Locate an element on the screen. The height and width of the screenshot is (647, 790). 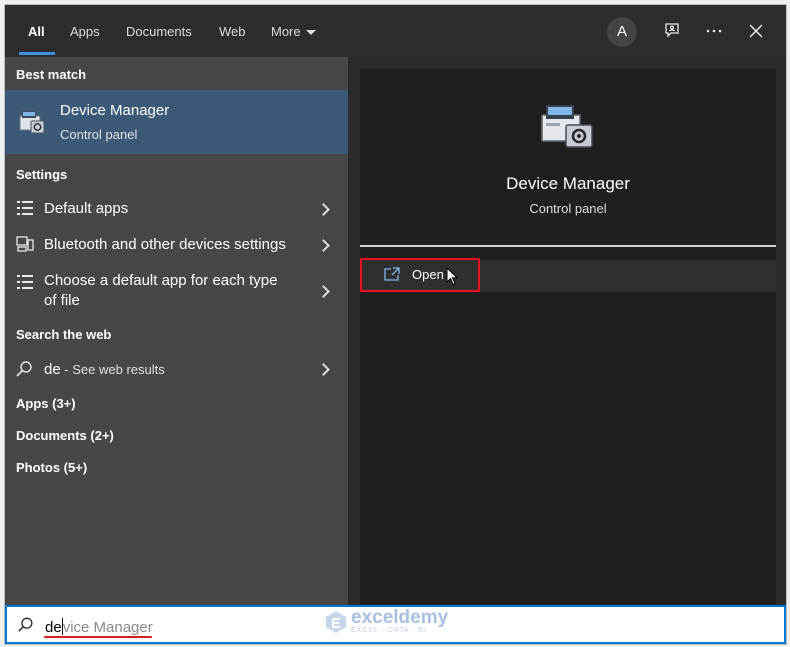
settings-item-label: Bluetooth and other devices settings is located at coordinates (165, 244).